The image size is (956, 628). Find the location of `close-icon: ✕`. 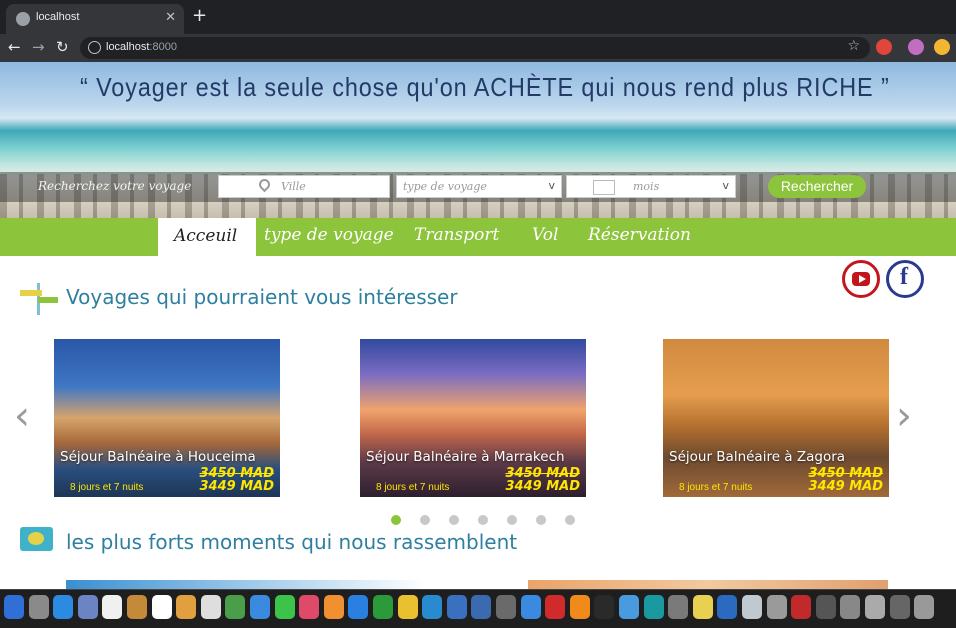

close-icon: ✕ is located at coordinates (170, 17).